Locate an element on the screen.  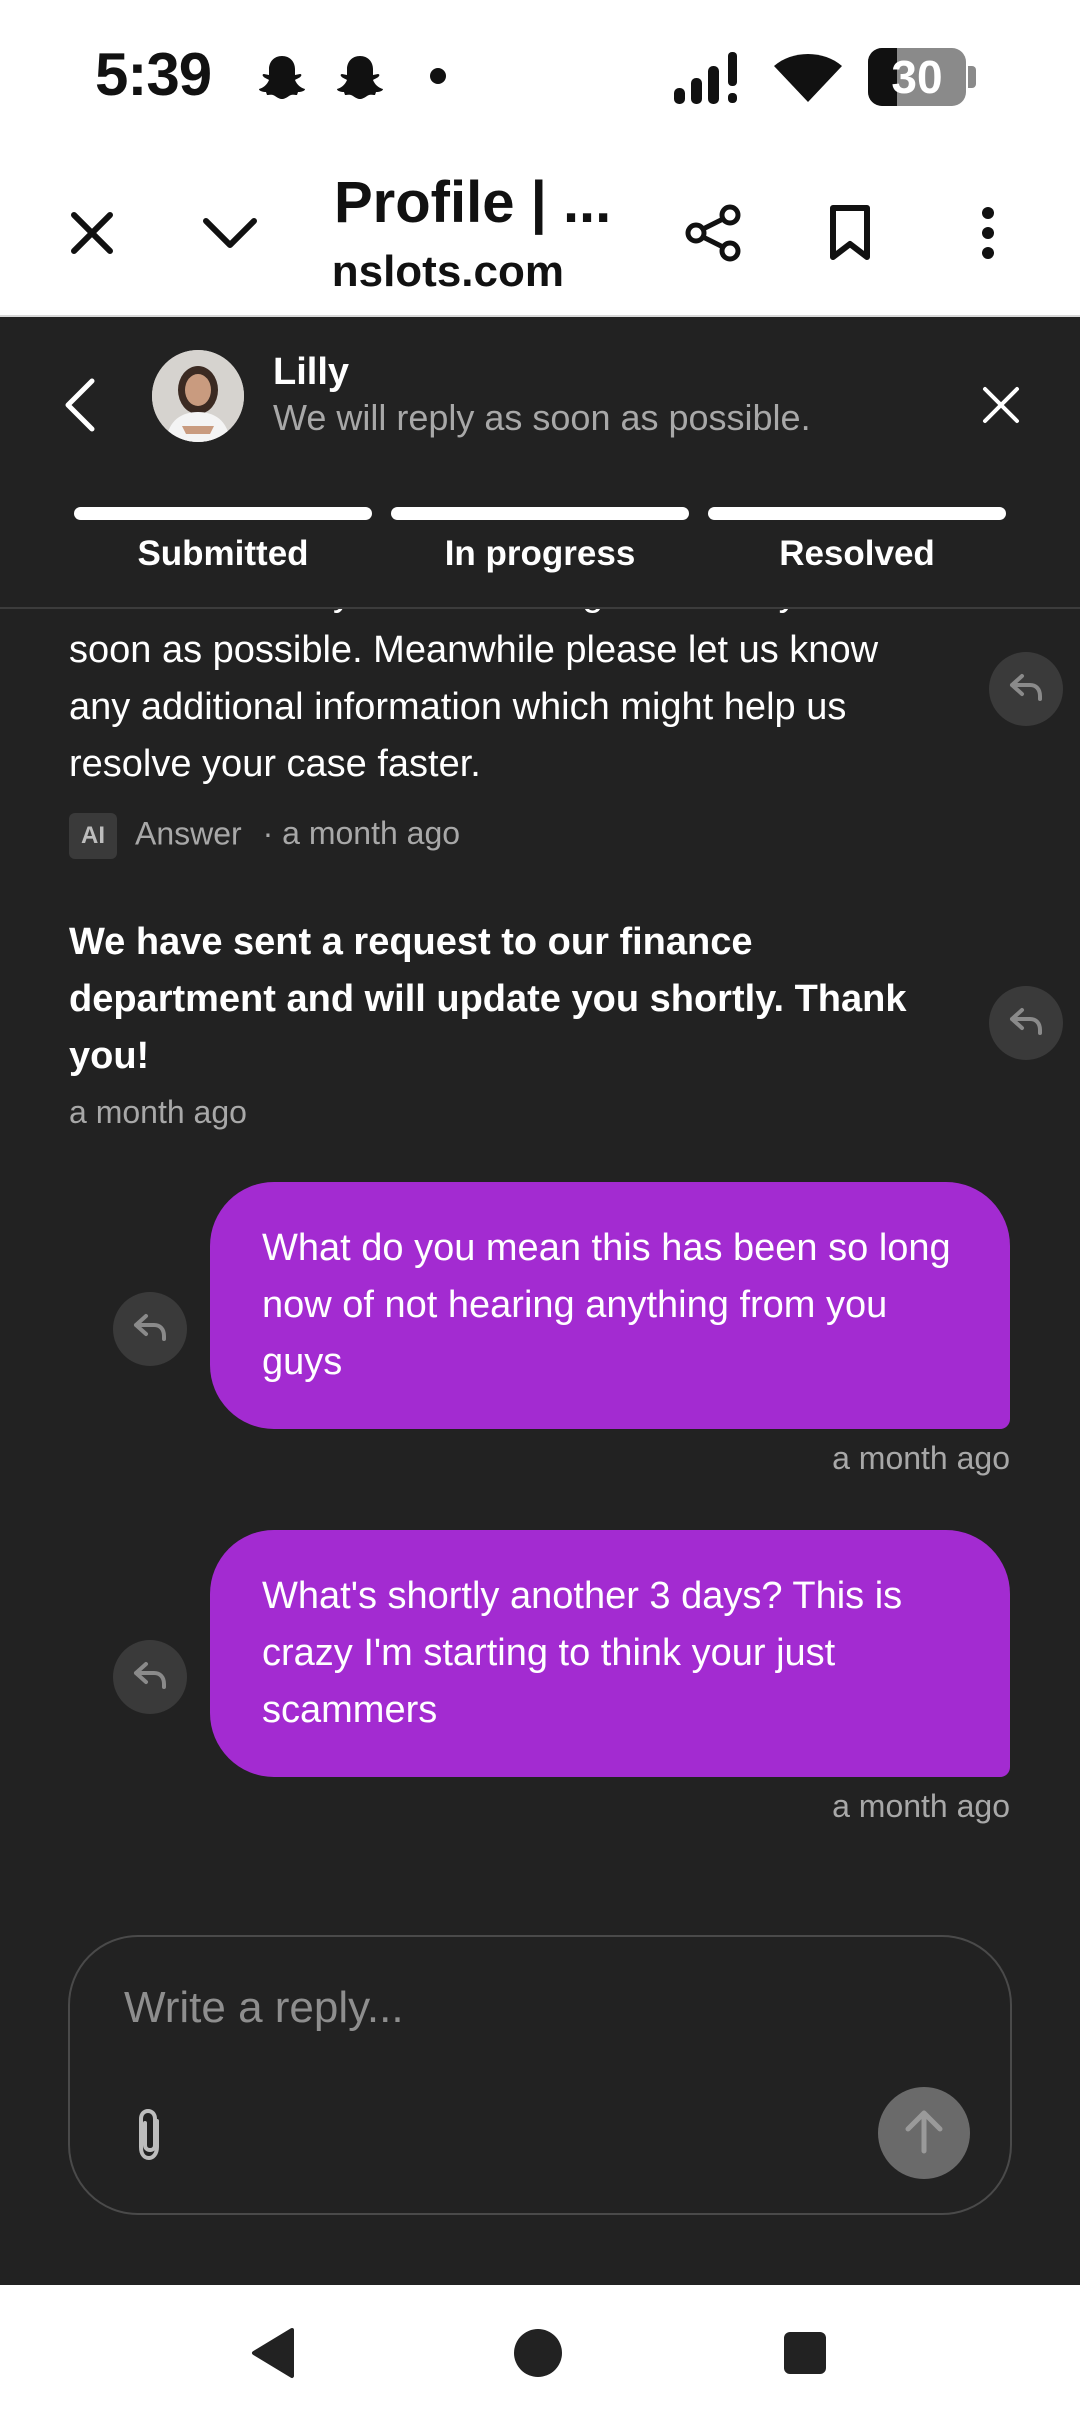
attach-button is located at coordinates (150, 2137).